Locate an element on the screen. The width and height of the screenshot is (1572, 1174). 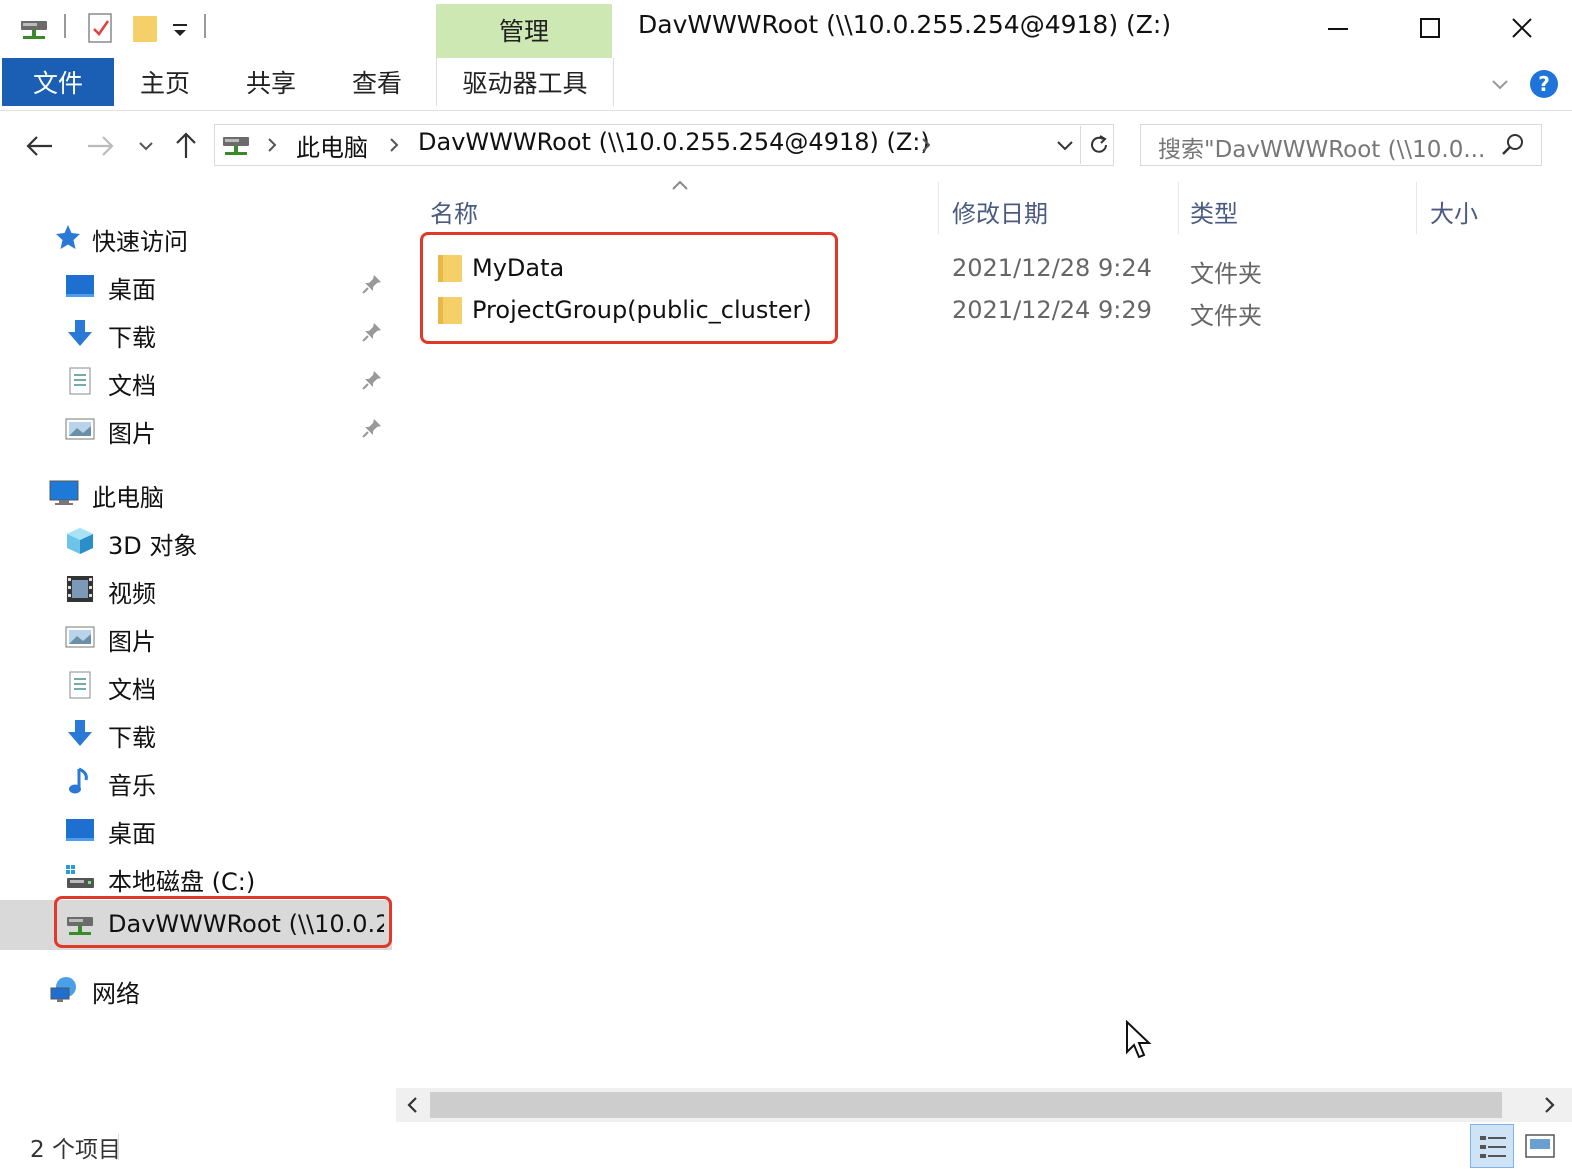
sidebar-item-documents: 文档 is located at coordinates (196, 685).